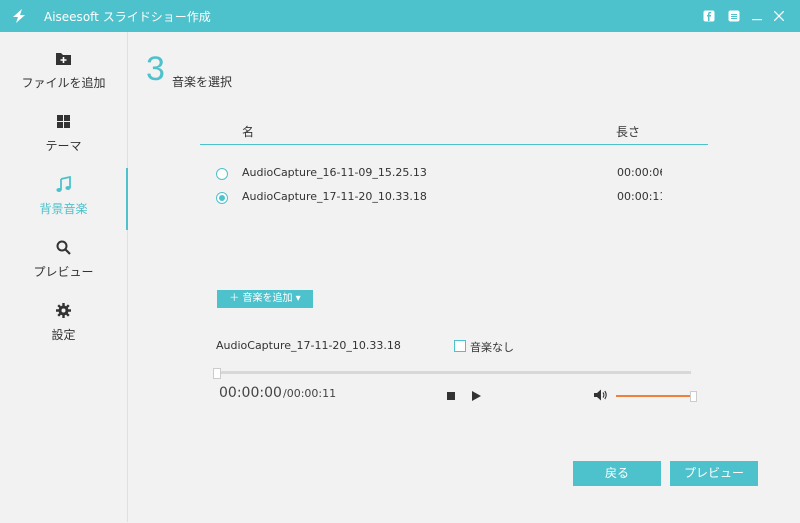 Image resolution: width=800 pixels, height=523 pixels. Describe the element at coordinates (308, 345) in the screenshot. I see `selected-music-name: AudioCapture_17-11-20_10.33.18` at that location.